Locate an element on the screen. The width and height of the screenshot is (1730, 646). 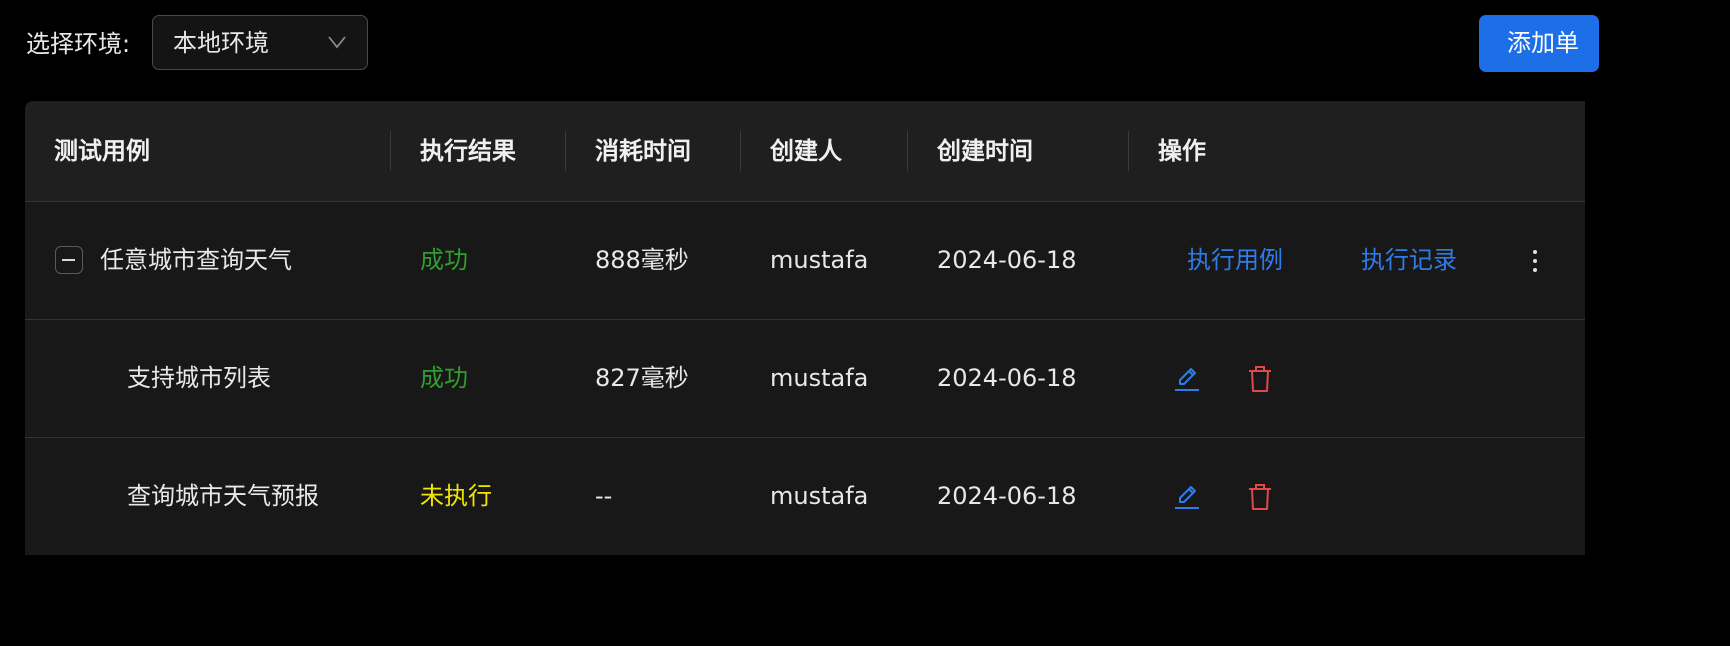
header-duration: 消耗时间 is located at coordinates (643, 151).